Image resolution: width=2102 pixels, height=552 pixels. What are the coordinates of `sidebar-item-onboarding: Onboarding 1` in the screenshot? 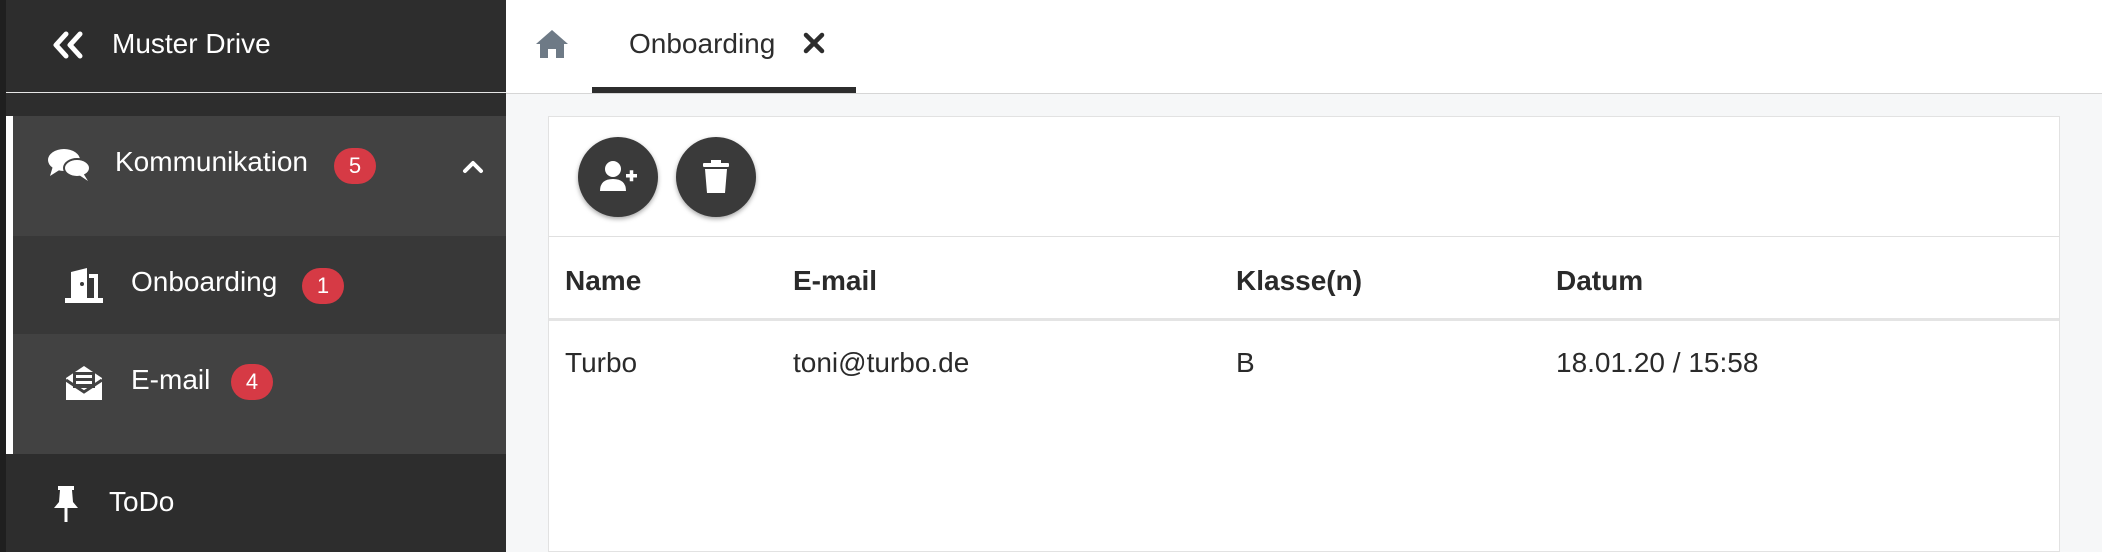 It's located at (259, 285).